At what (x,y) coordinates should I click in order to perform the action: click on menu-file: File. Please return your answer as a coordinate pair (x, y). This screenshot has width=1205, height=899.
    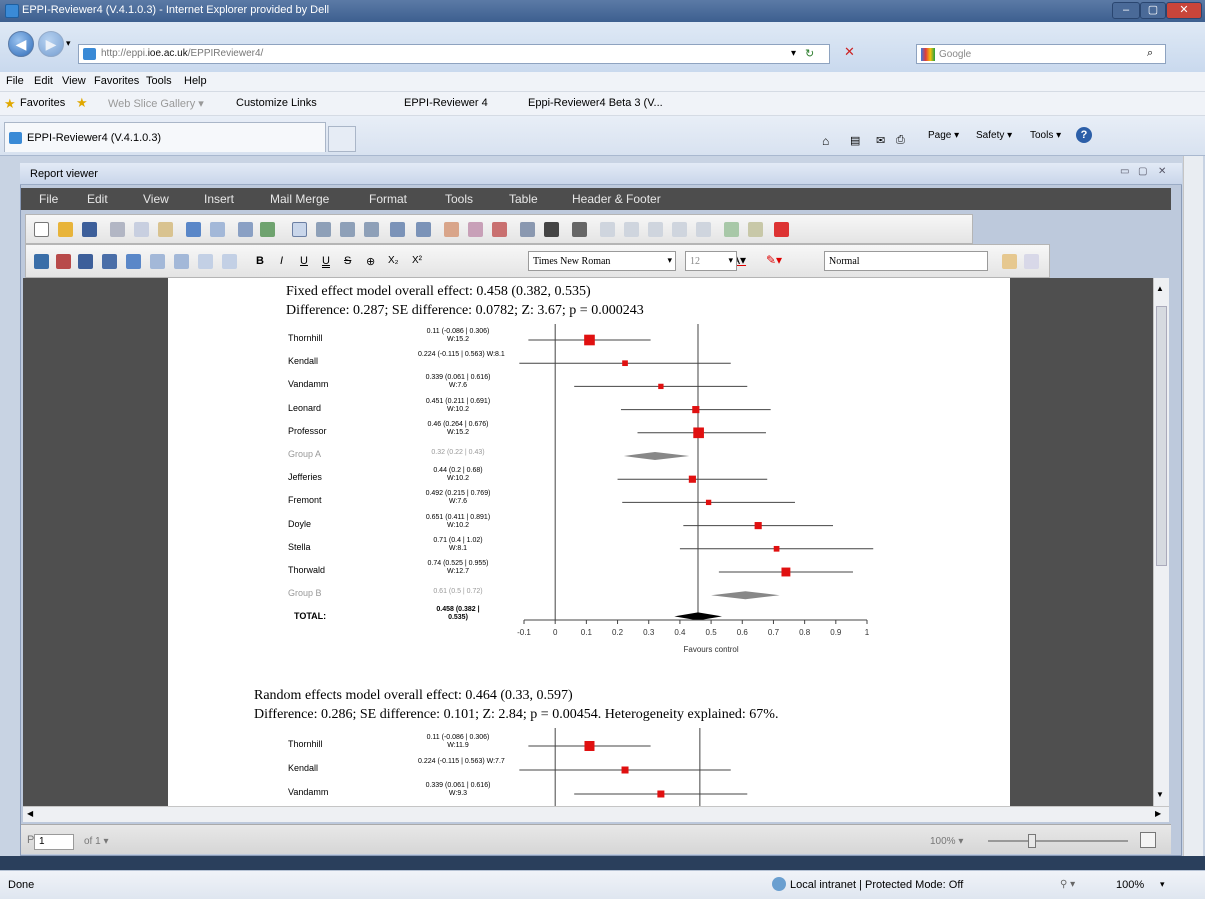
    Looking at the image, I should click on (15, 81).